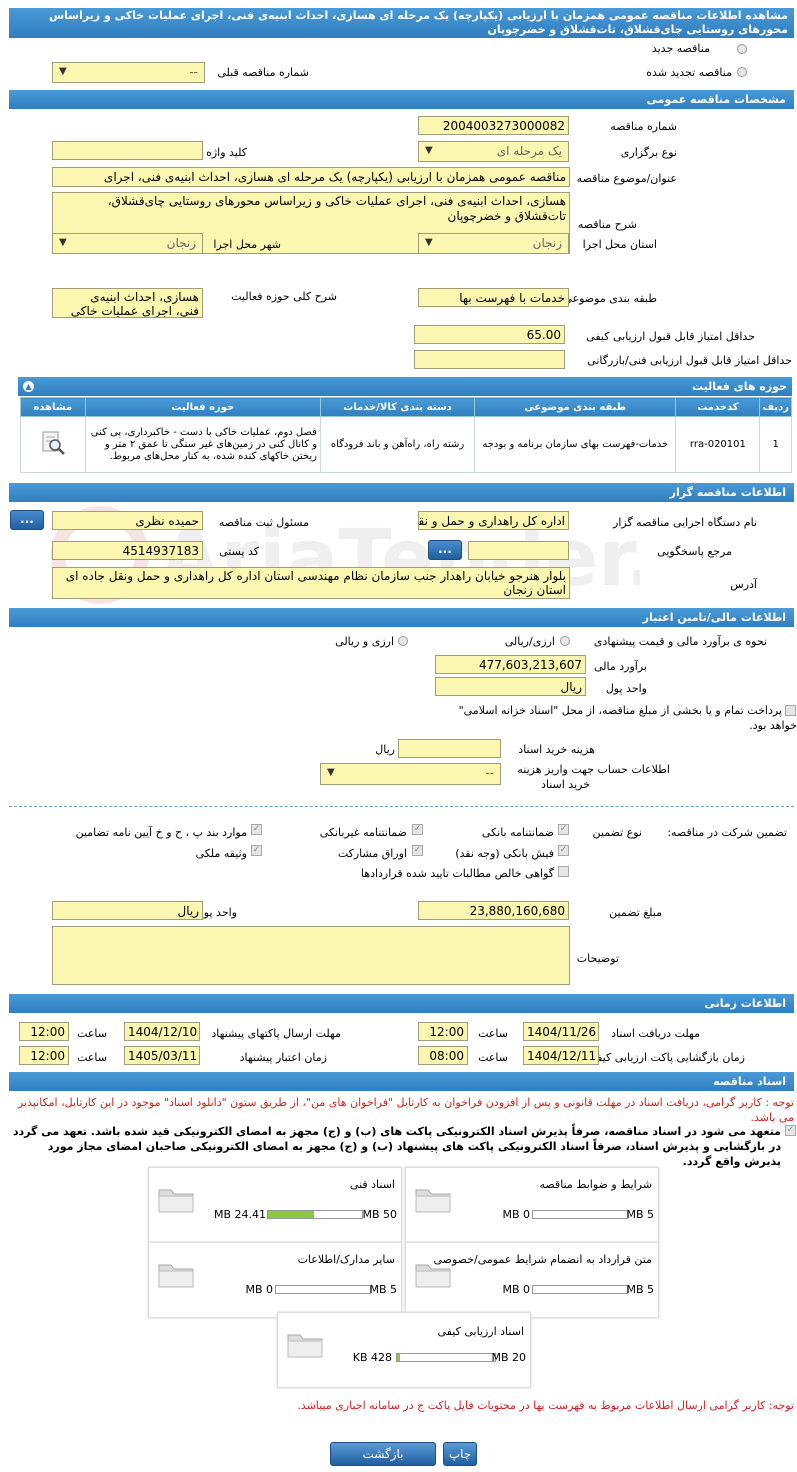  I want to click on estimate-field: 477,603,213,607, so click(510, 664).